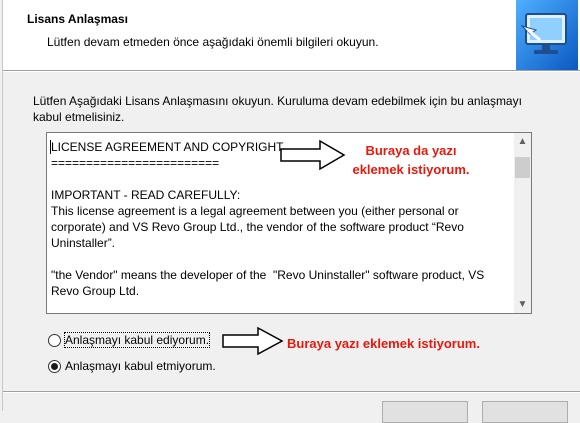 This screenshot has width=580, height=423. What do you see at coordinates (383, 343) in the screenshot?
I see `annotation-bottom: Buraya yazı eklemek istiyorum.` at bounding box center [383, 343].